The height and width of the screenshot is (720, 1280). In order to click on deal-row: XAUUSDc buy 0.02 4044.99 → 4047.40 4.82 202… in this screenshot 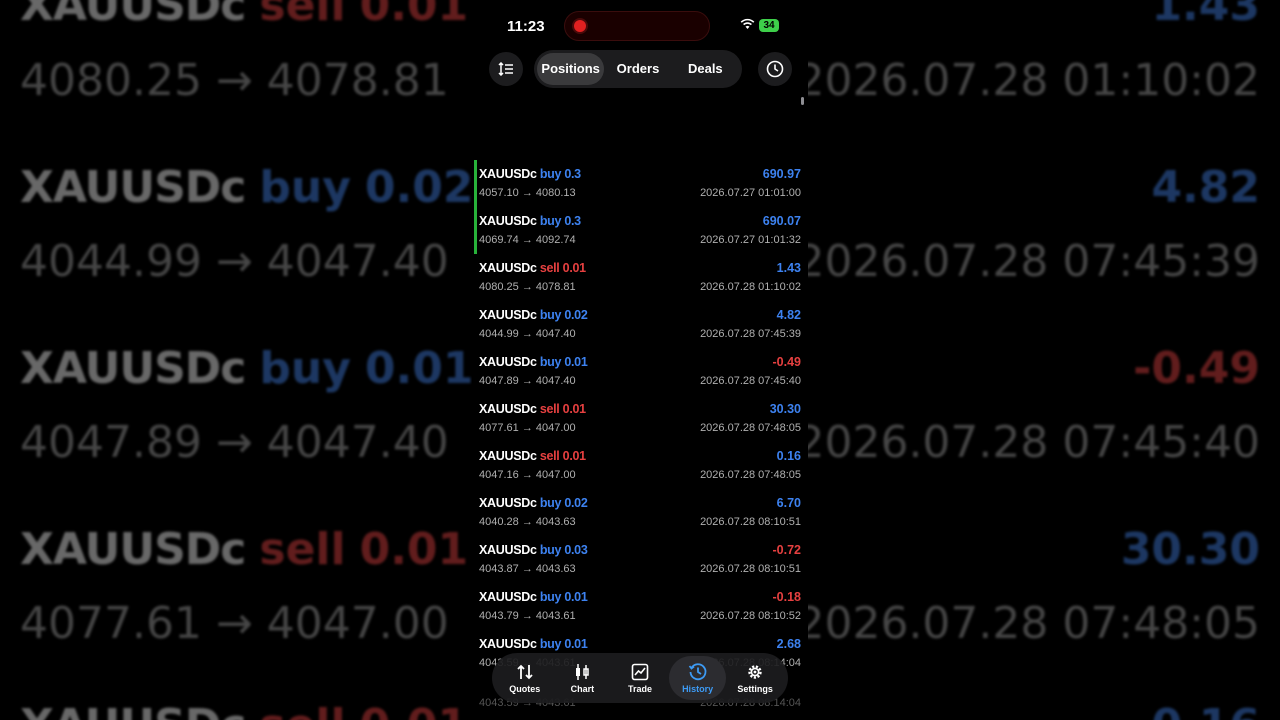, I will do `click(640, 324)`.